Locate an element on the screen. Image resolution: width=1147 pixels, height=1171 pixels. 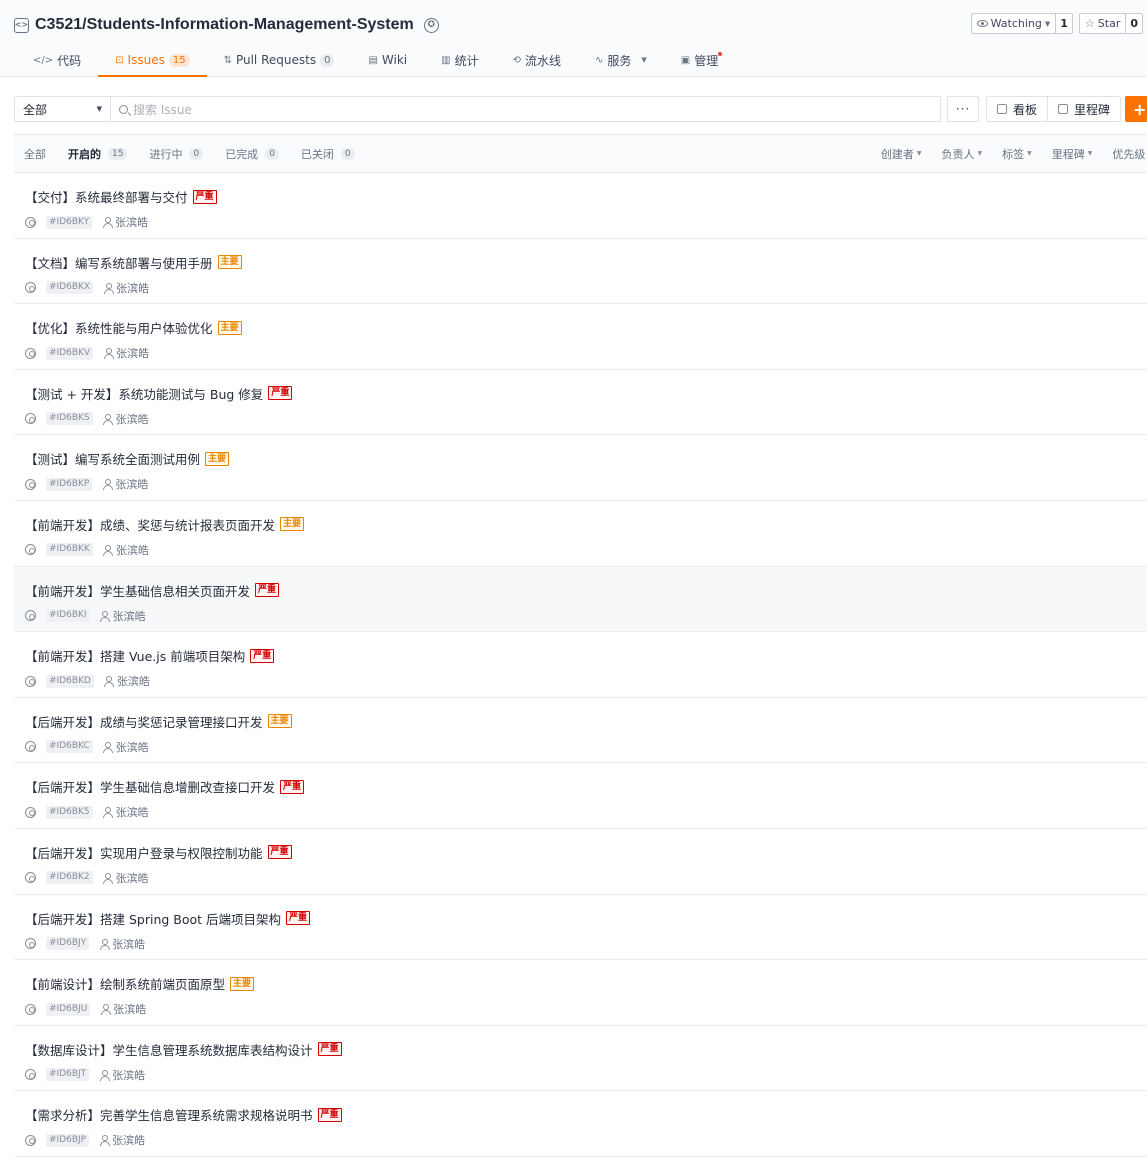
issue-id: #ID6BKS is located at coordinates (69, 419).